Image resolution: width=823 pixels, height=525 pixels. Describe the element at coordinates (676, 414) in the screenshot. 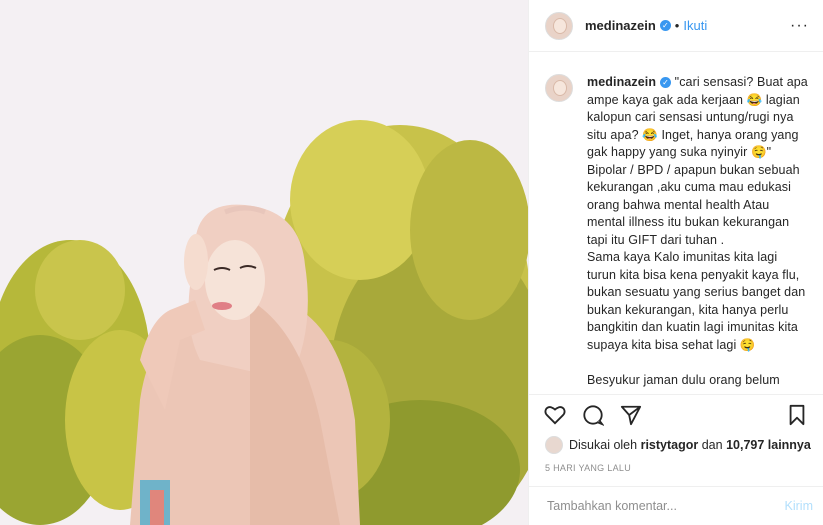

I see `action-bar` at that location.